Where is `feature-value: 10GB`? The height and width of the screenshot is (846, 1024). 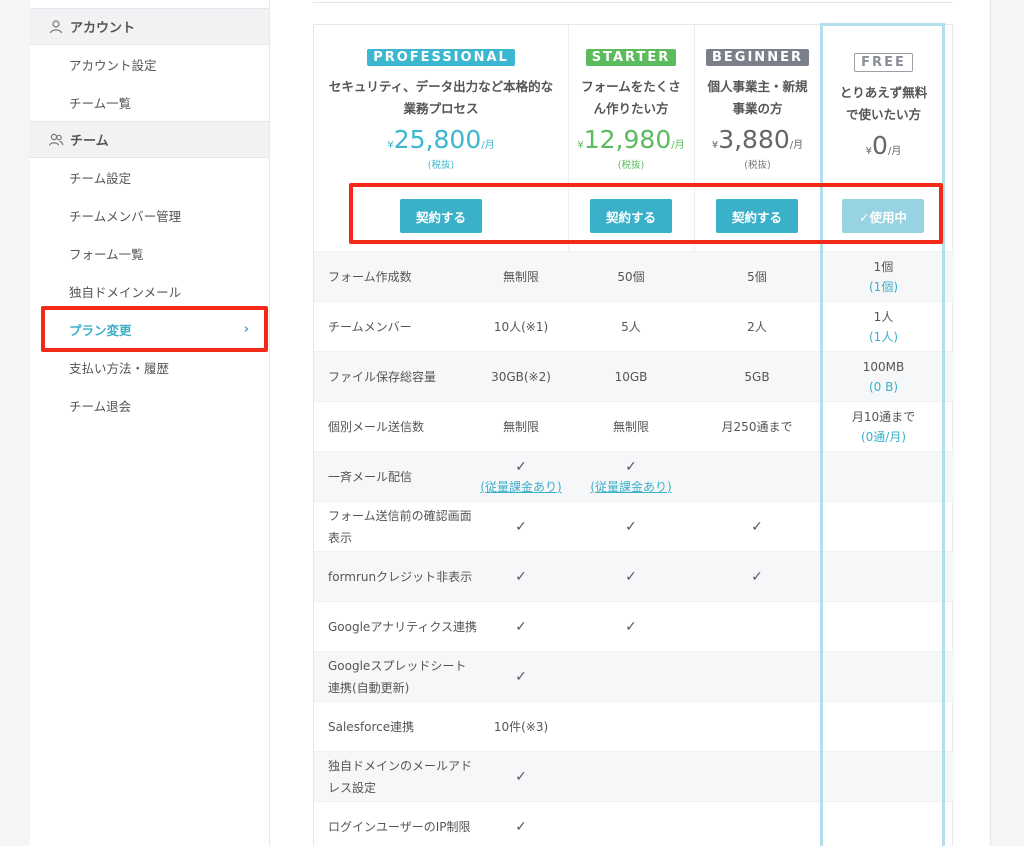
feature-value: 10GB is located at coordinates (631, 377).